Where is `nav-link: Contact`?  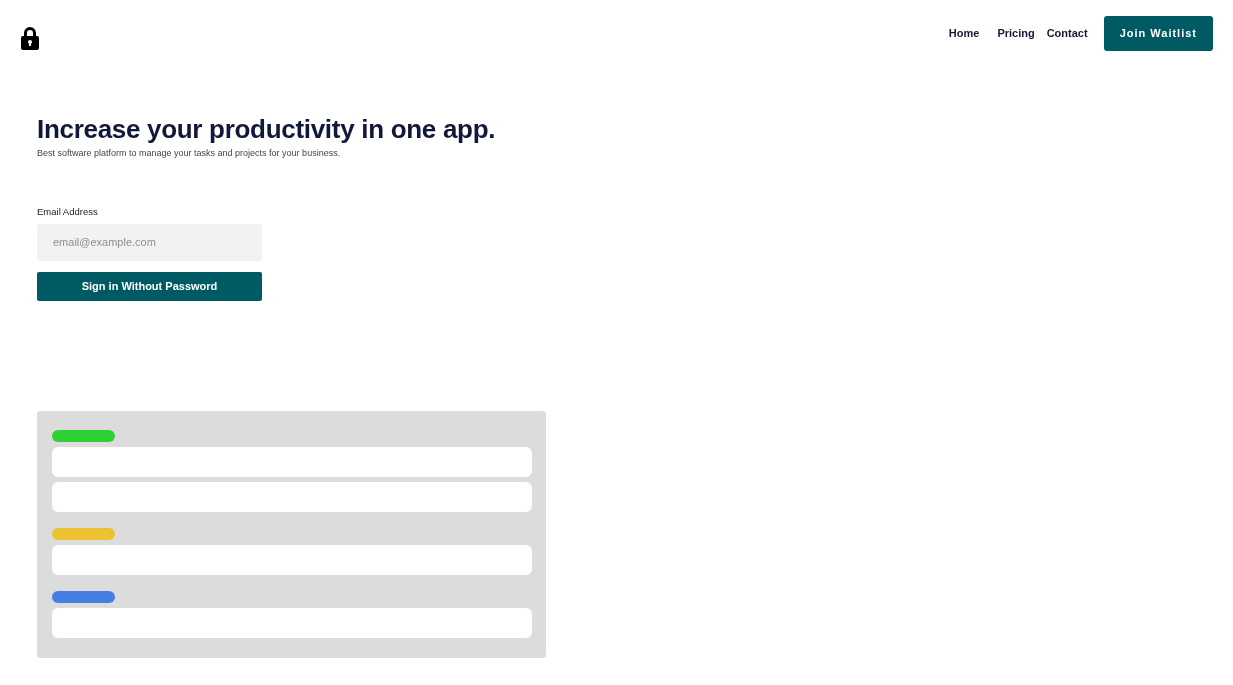
nav-link: Contact is located at coordinates (1067, 33).